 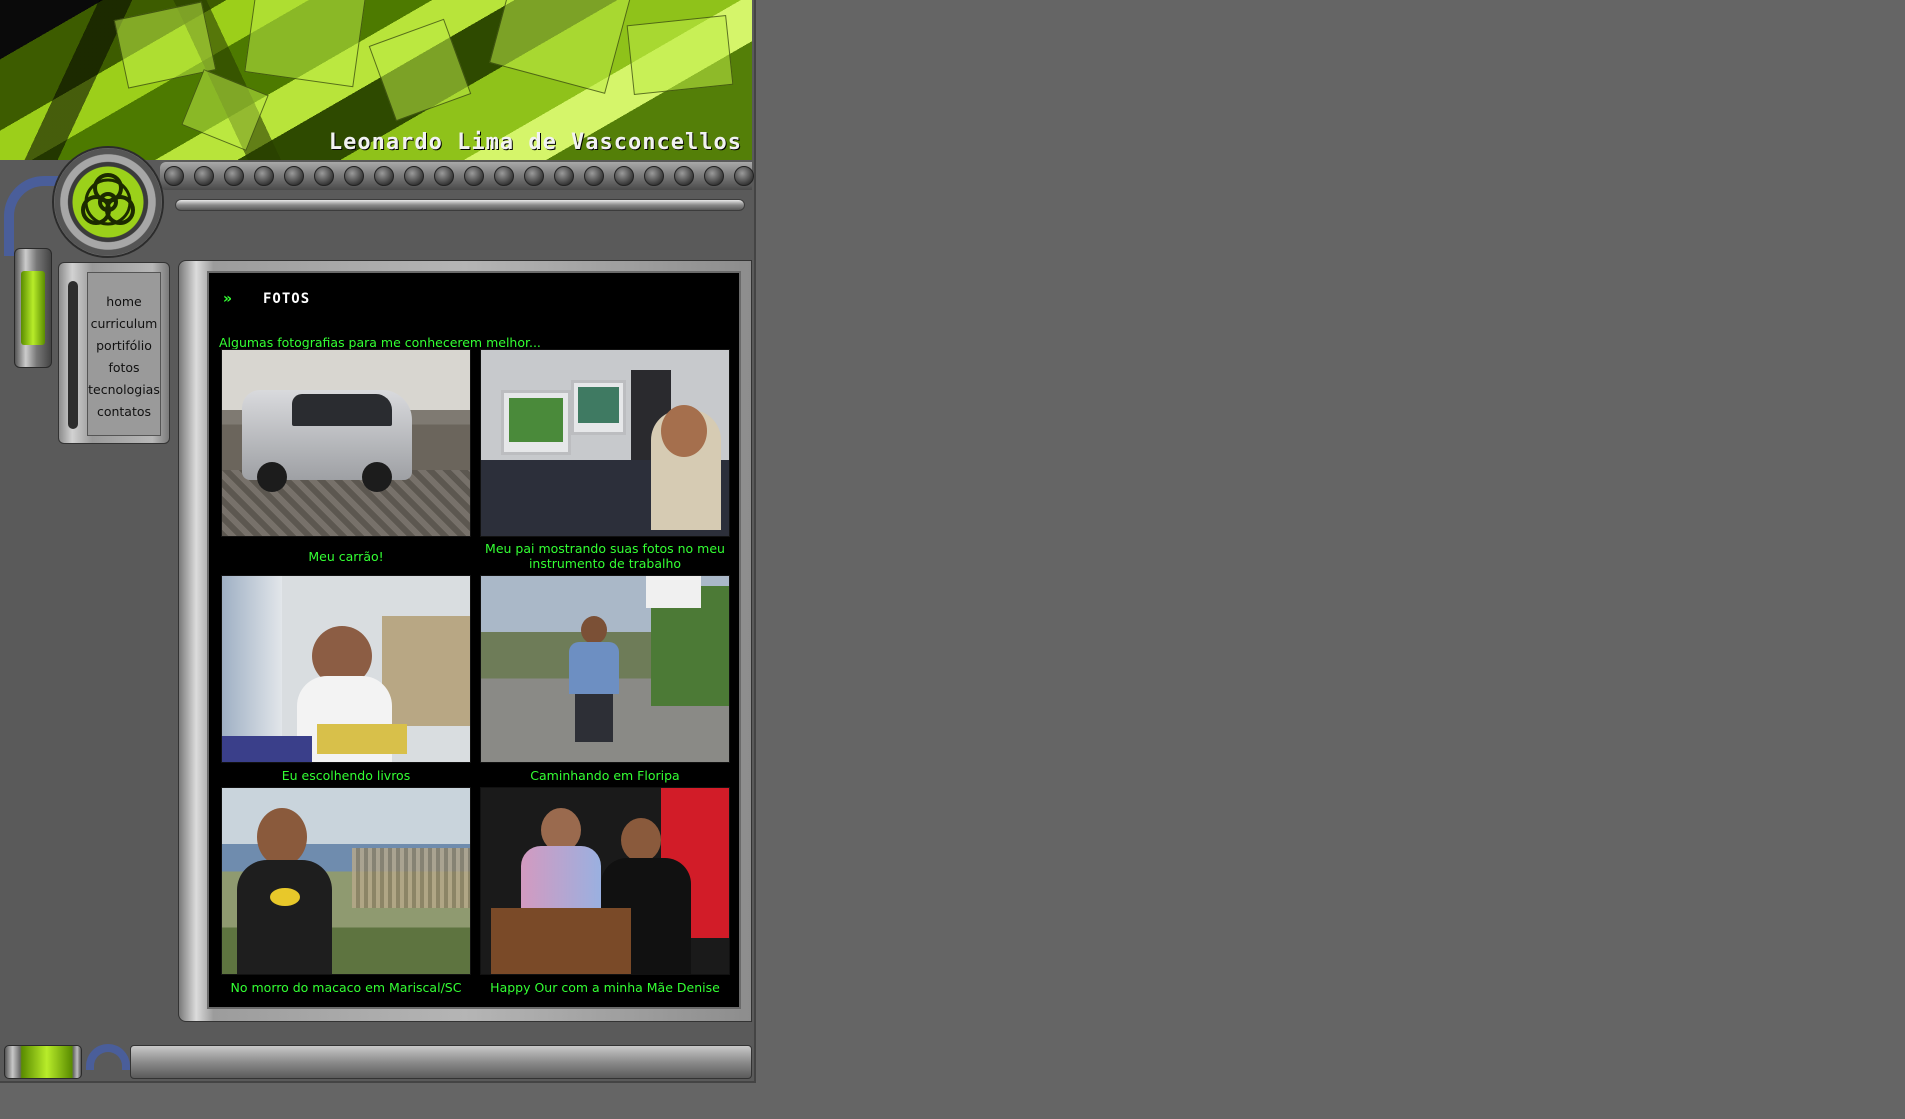 What do you see at coordinates (124, 324) in the screenshot?
I see `nav-item-curriculum: curriculum` at bounding box center [124, 324].